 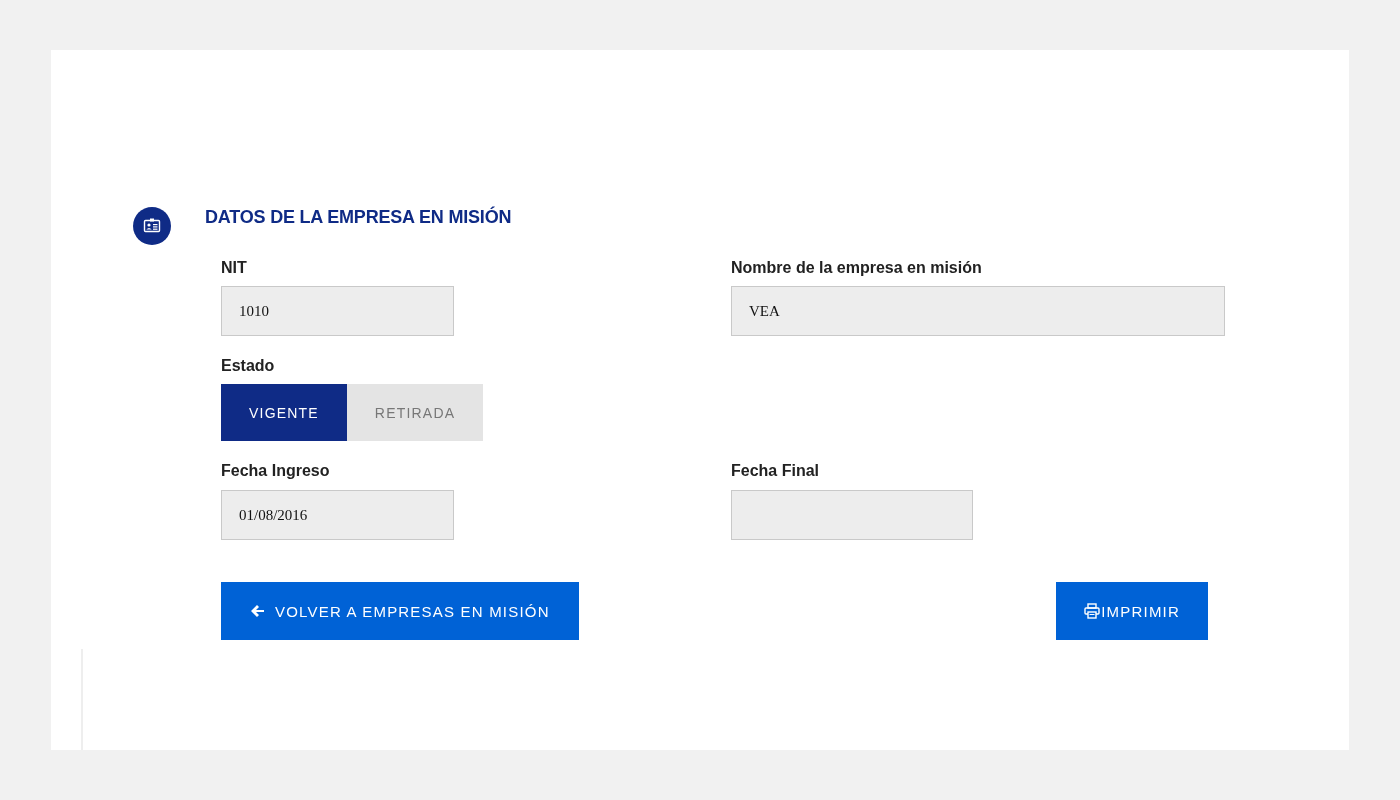 I want to click on field-label: Fecha Final, so click(x=775, y=471).